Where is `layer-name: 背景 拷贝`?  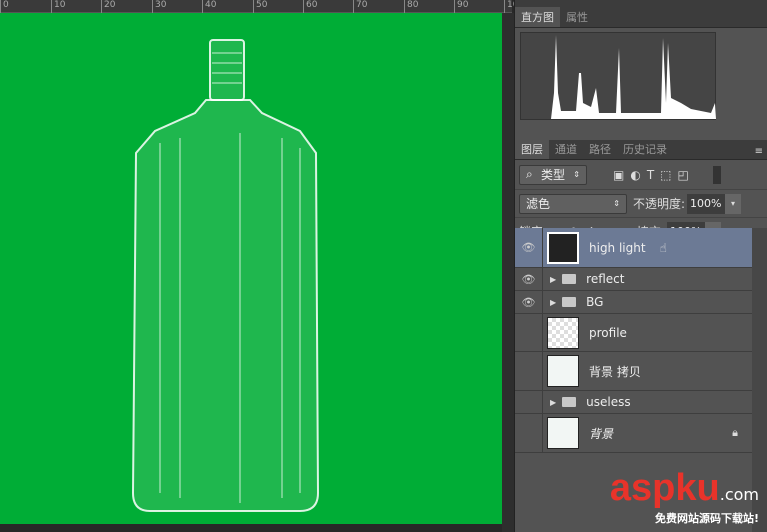 layer-name: 背景 拷贝 is located at coordinates (615, 371).